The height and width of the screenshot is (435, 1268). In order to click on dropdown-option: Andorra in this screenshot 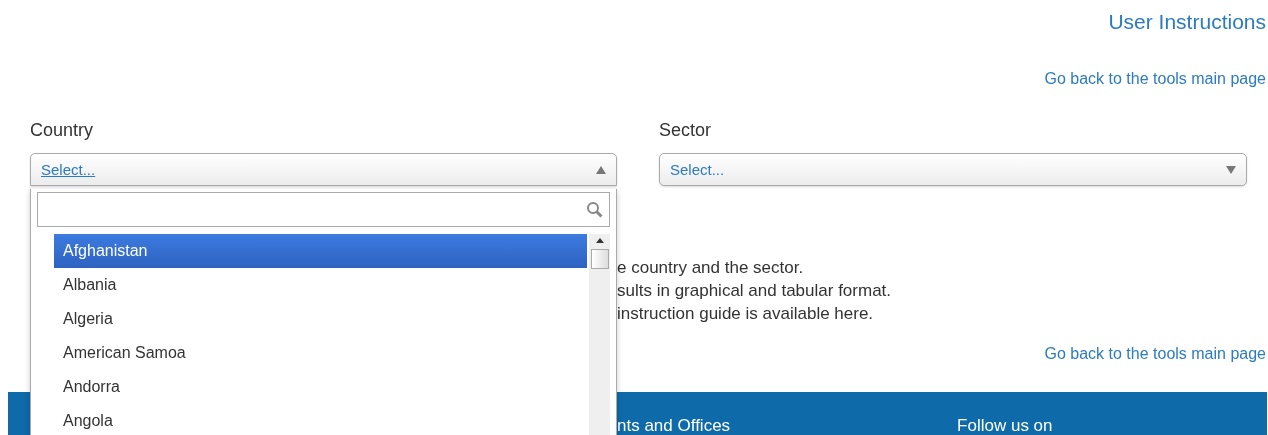, I will do `click(320, 387)`.